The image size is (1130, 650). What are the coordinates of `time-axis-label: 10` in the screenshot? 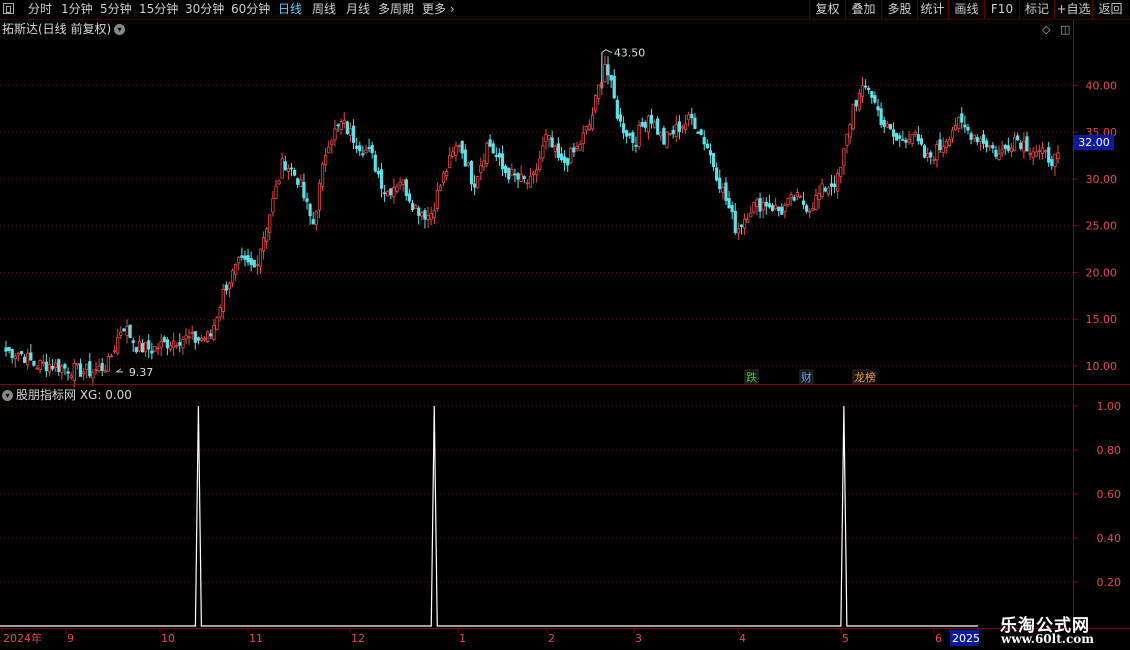 It's located at (168, 638).